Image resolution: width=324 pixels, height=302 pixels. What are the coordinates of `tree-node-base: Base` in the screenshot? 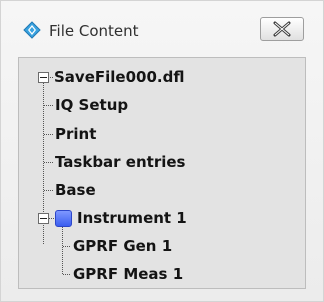 It's located at (75, 190).